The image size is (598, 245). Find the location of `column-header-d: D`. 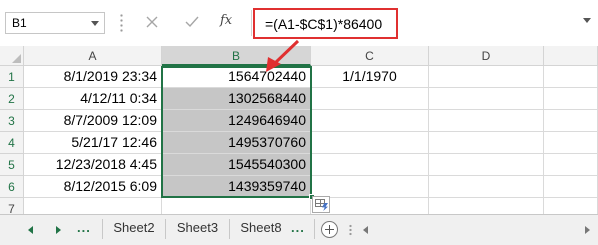

column-header-d: D is located at coordinates (486, 56).